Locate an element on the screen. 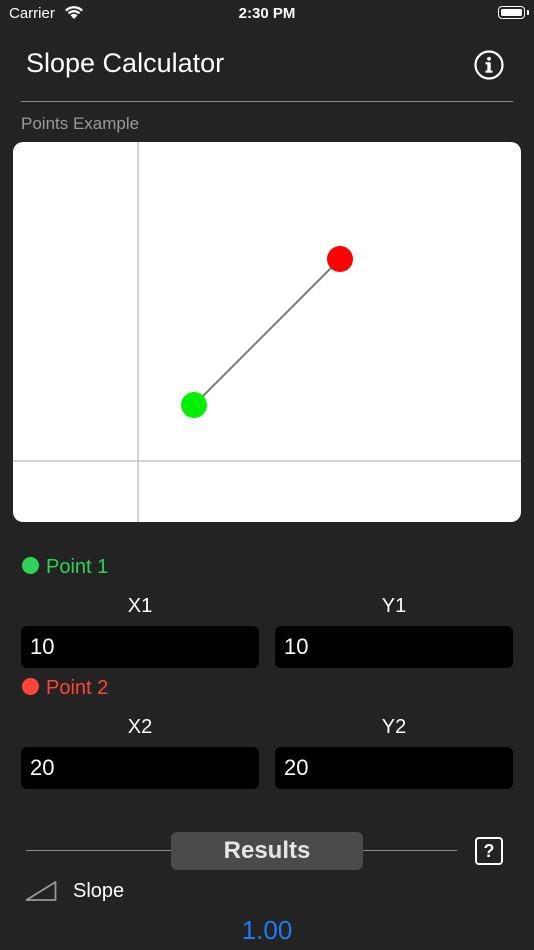  y1-input: 10 is located at coordinates (394, 647).